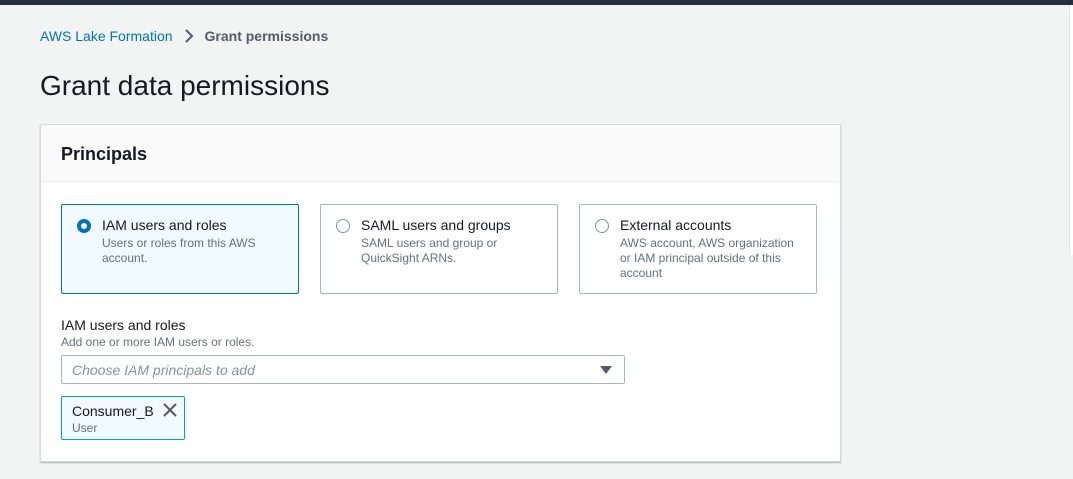 Image resolution: width=1073 pixels, height=479 pixels. I want to click on breadcrumb-current: Grant permissions, so click(266, 36).